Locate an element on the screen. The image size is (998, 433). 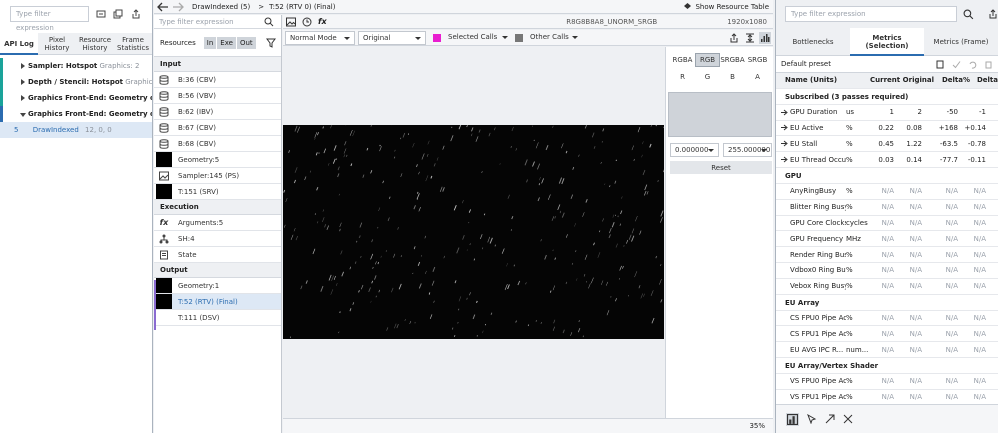
metric-row: Vdbox0 Ring Busy%N/AN/AN/AN/A is located at coordinates (887, 271).